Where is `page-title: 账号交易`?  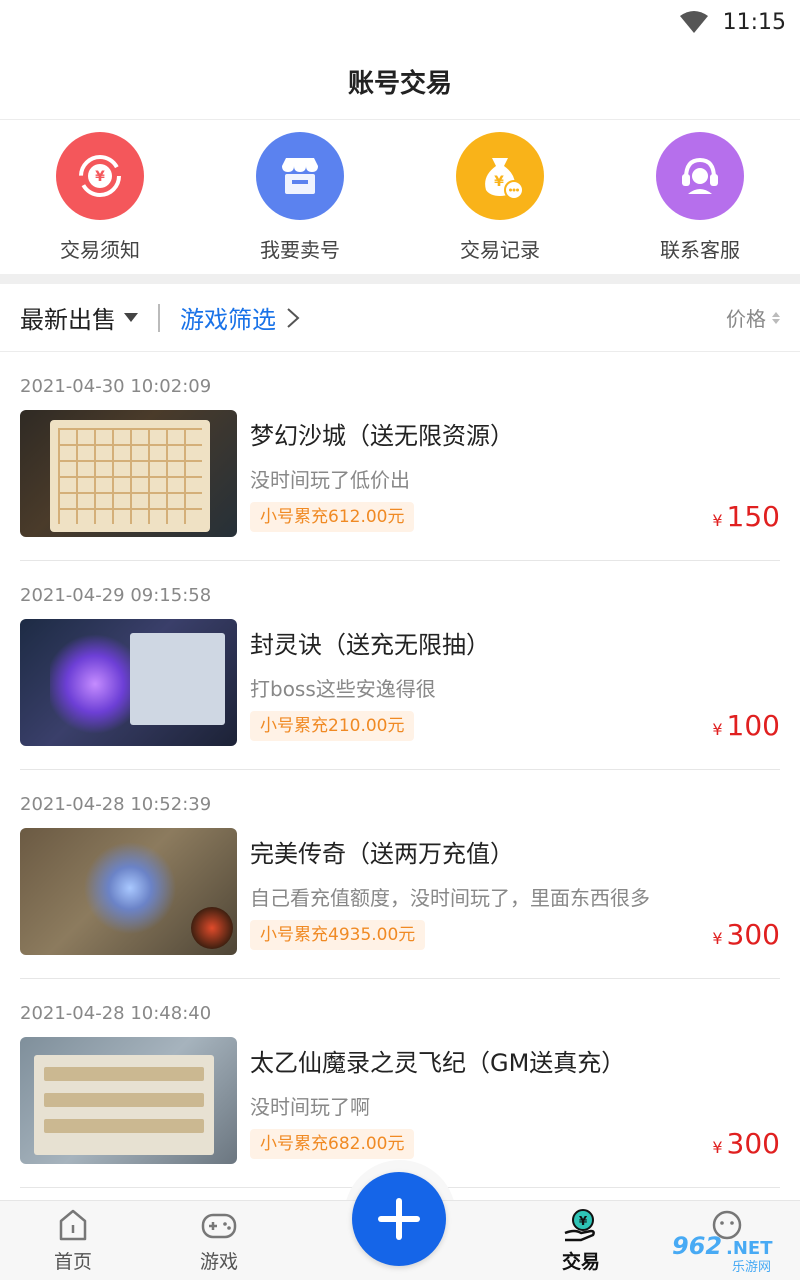
page-title: 账号交易 is located at coordinates (399, 84).